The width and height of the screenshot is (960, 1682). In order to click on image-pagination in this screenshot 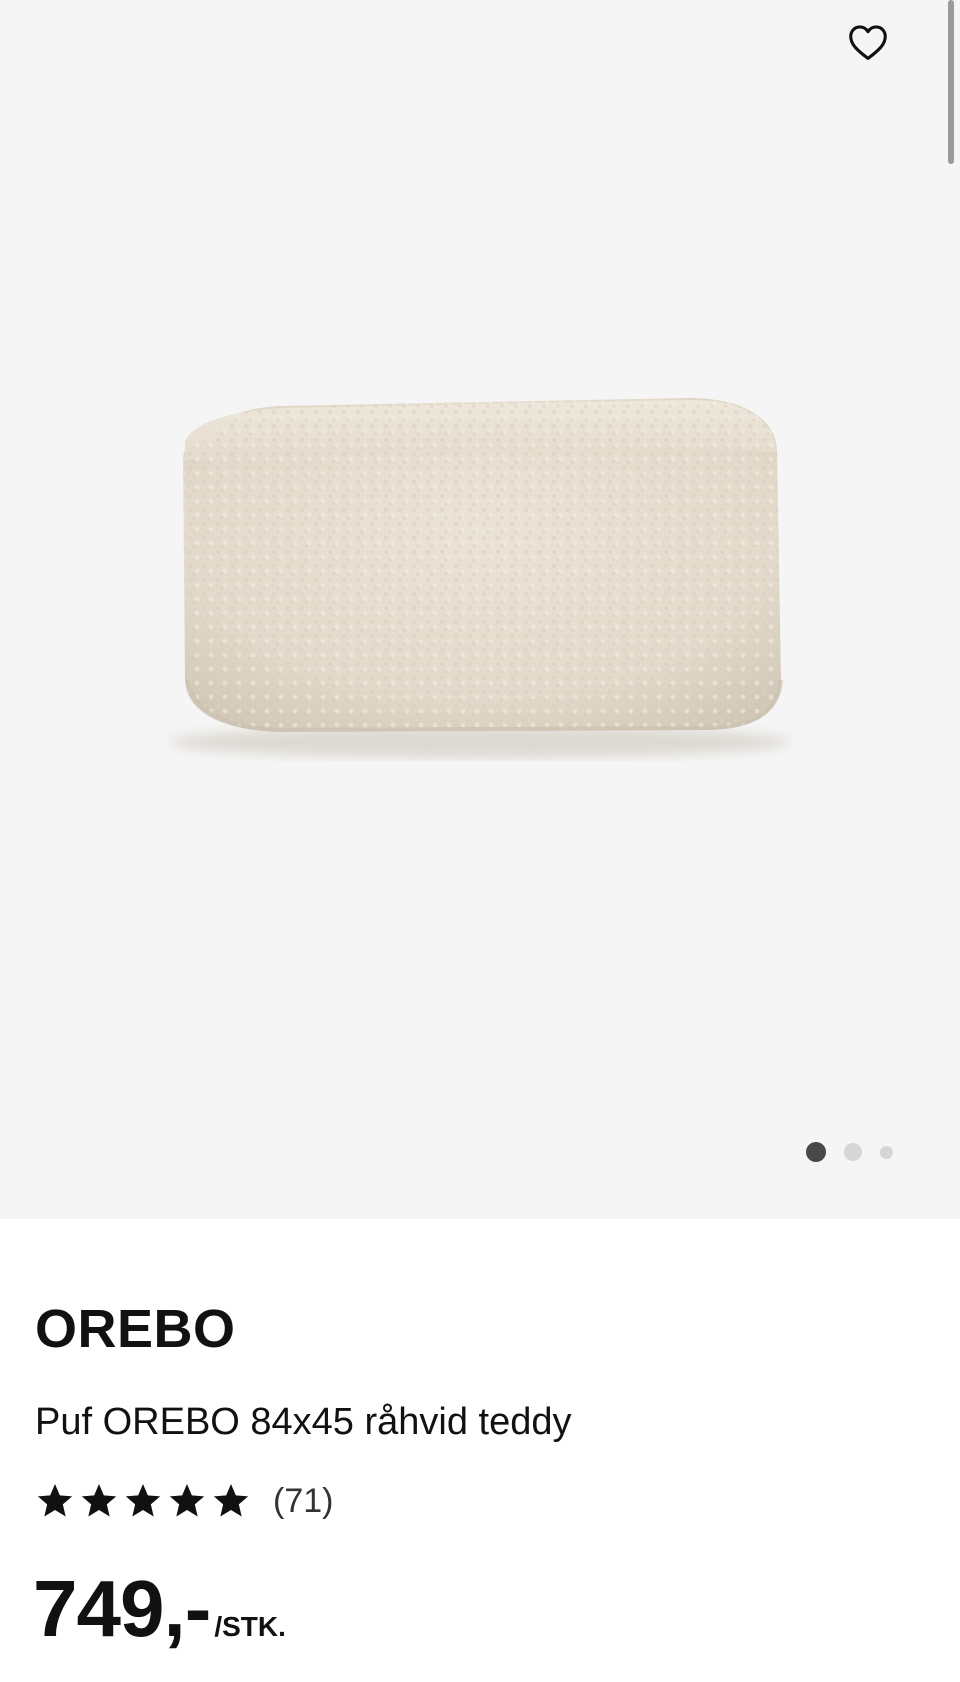, I will do `click(856, 1152)`.